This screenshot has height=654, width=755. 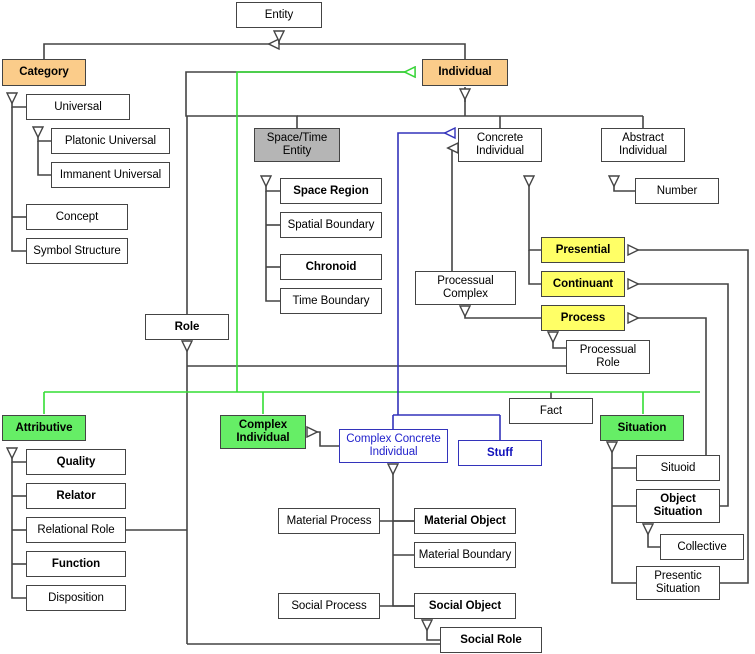 What do you see at coordinates (677, 191) in the screenshot?
I see `node-number: Number` at bounding box center [677, 191].